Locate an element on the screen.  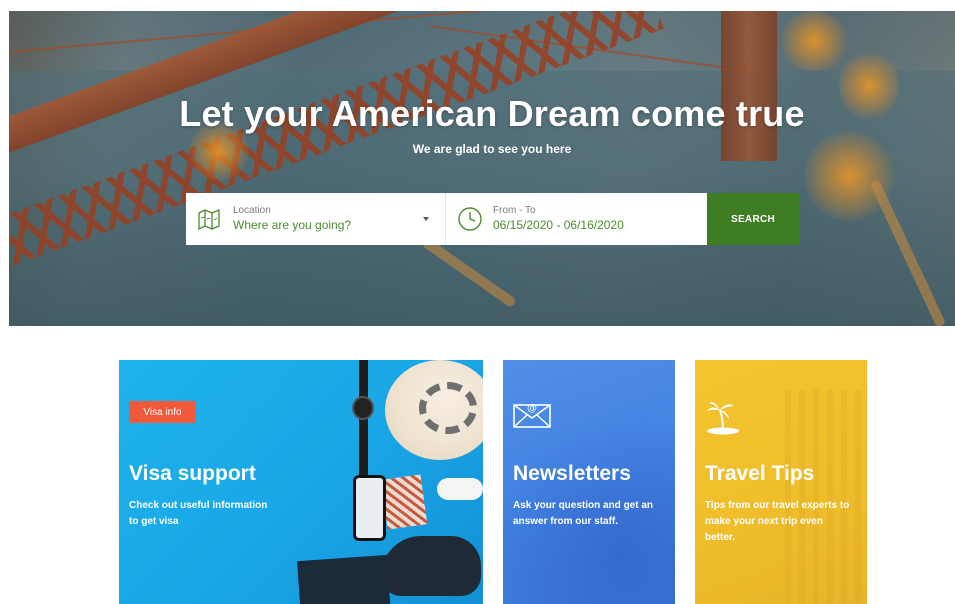
card-title: Visa support is located at coordinates (192, 474).